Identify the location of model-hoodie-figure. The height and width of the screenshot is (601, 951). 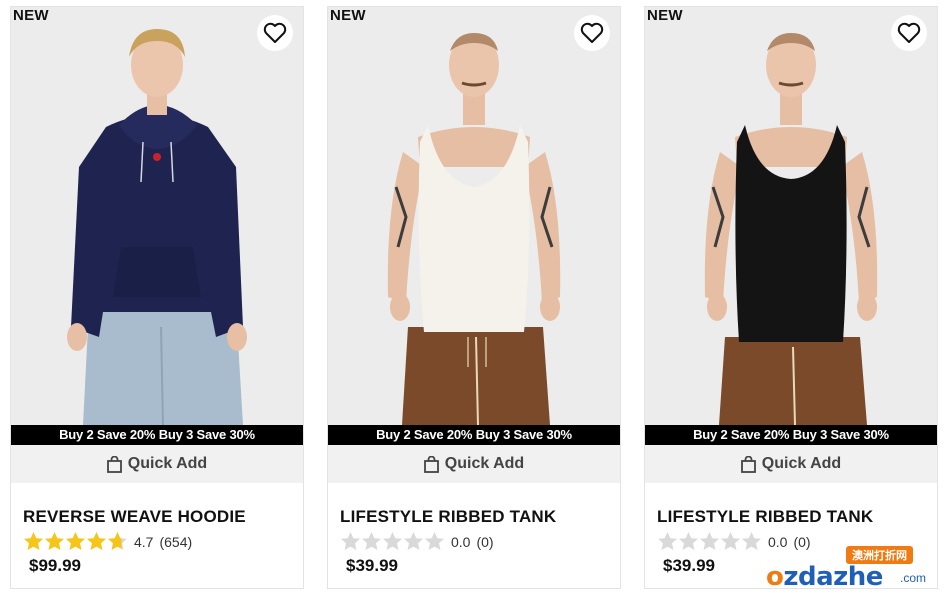
(157, 227).